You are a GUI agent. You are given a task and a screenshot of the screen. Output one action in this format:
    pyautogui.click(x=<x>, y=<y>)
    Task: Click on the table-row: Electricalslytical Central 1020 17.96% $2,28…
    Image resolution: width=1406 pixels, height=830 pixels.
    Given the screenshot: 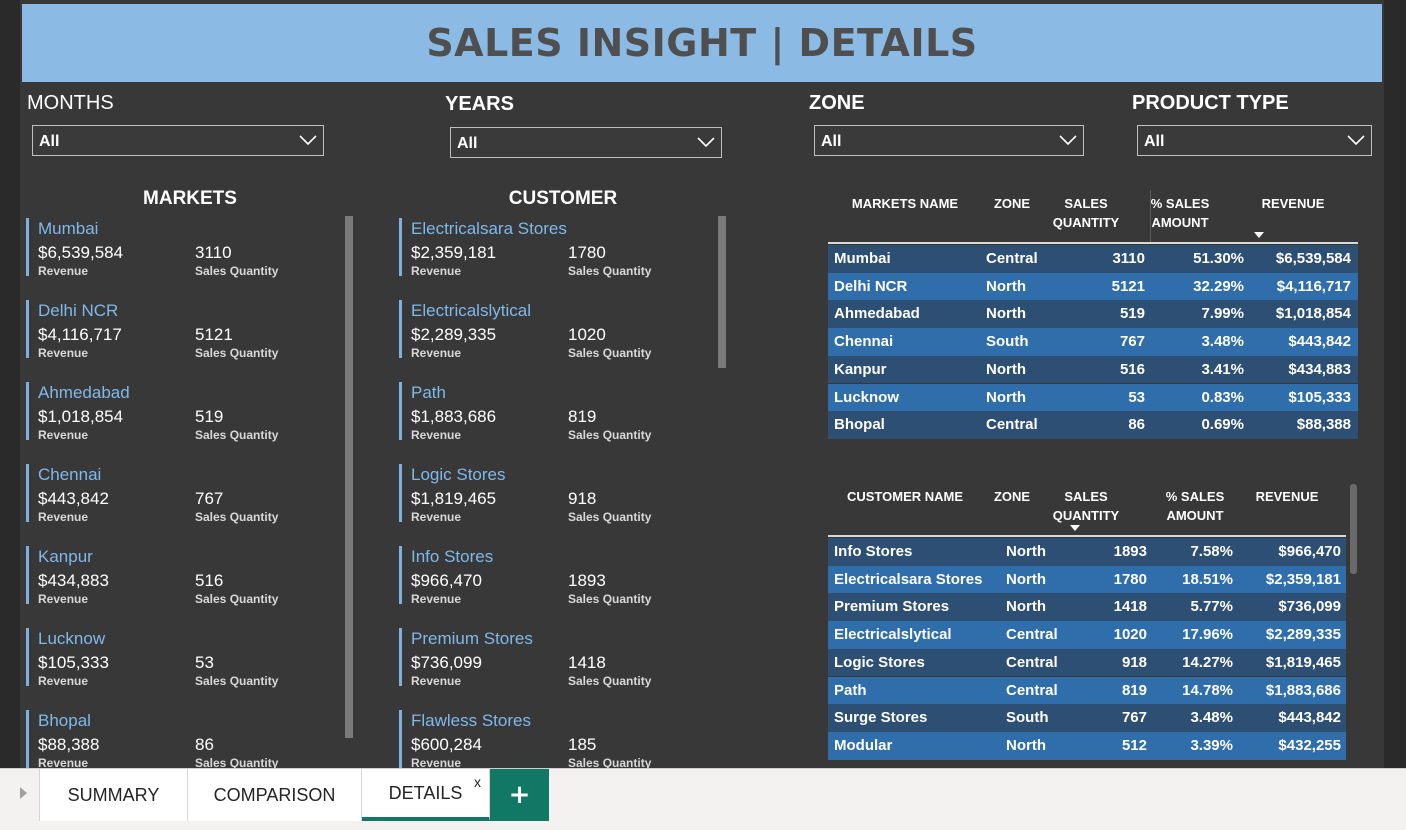 What is the action you would take?
    pyautogui.click(x=1087, y=635)
    